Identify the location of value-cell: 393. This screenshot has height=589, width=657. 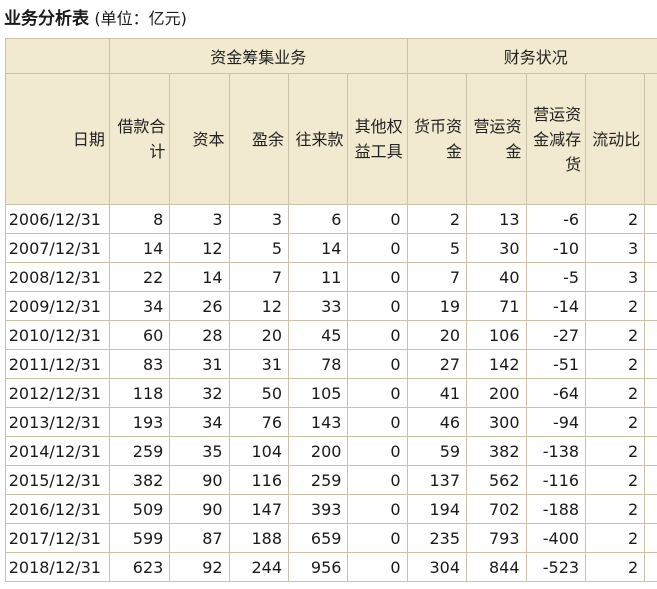
(318, 509).